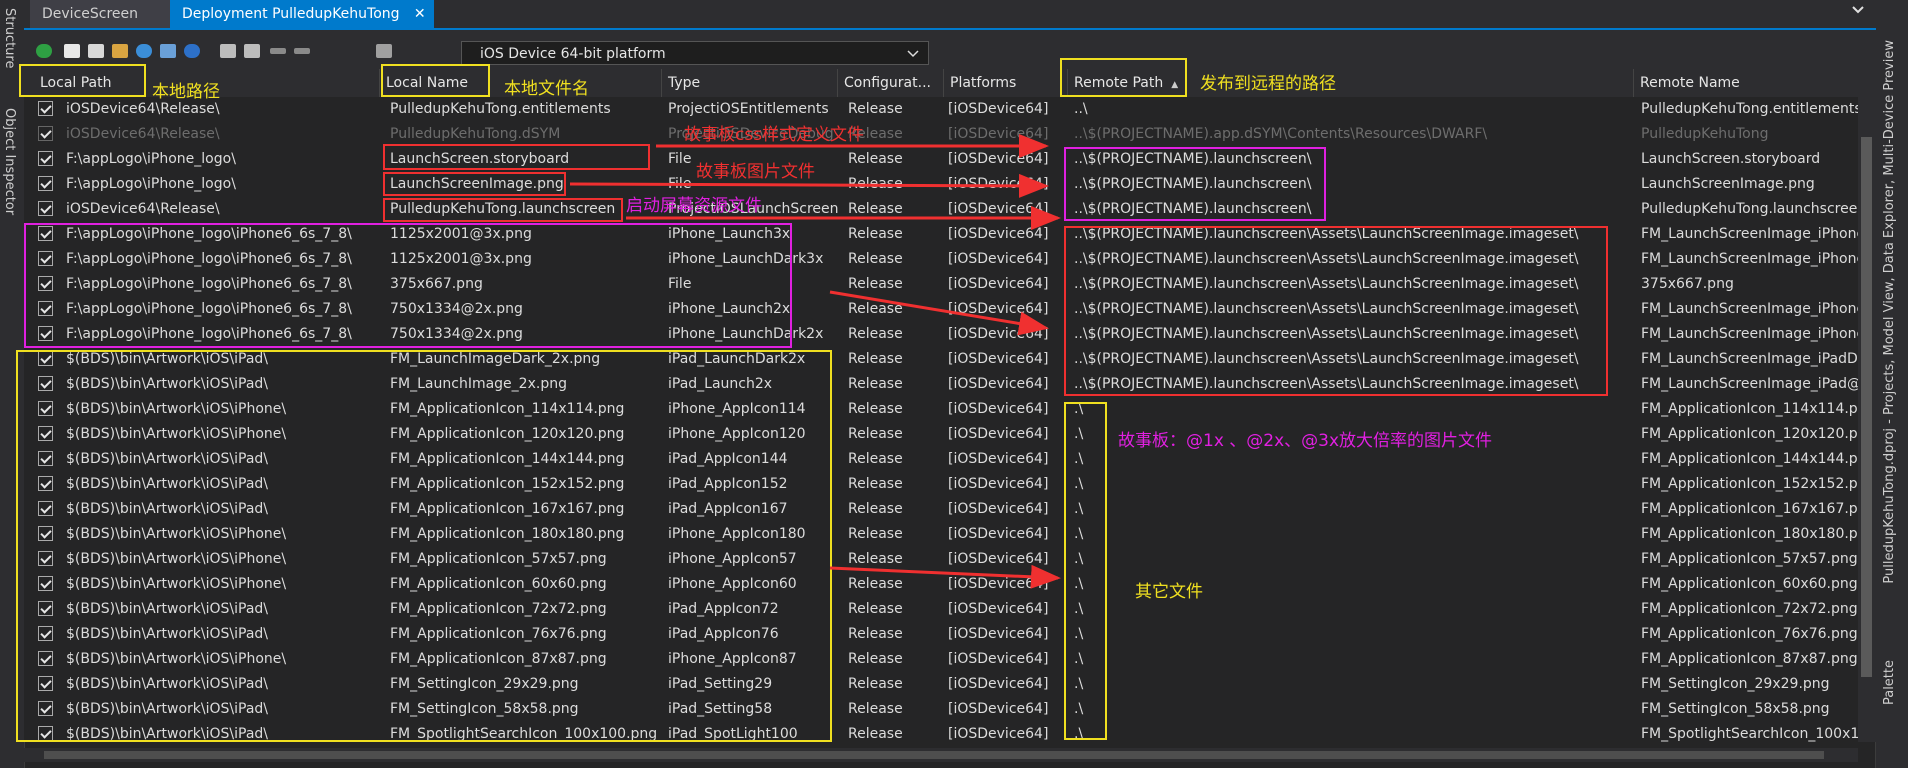 The image size is (1908, 768). I want to click on folder-icon, so click(384, 51).